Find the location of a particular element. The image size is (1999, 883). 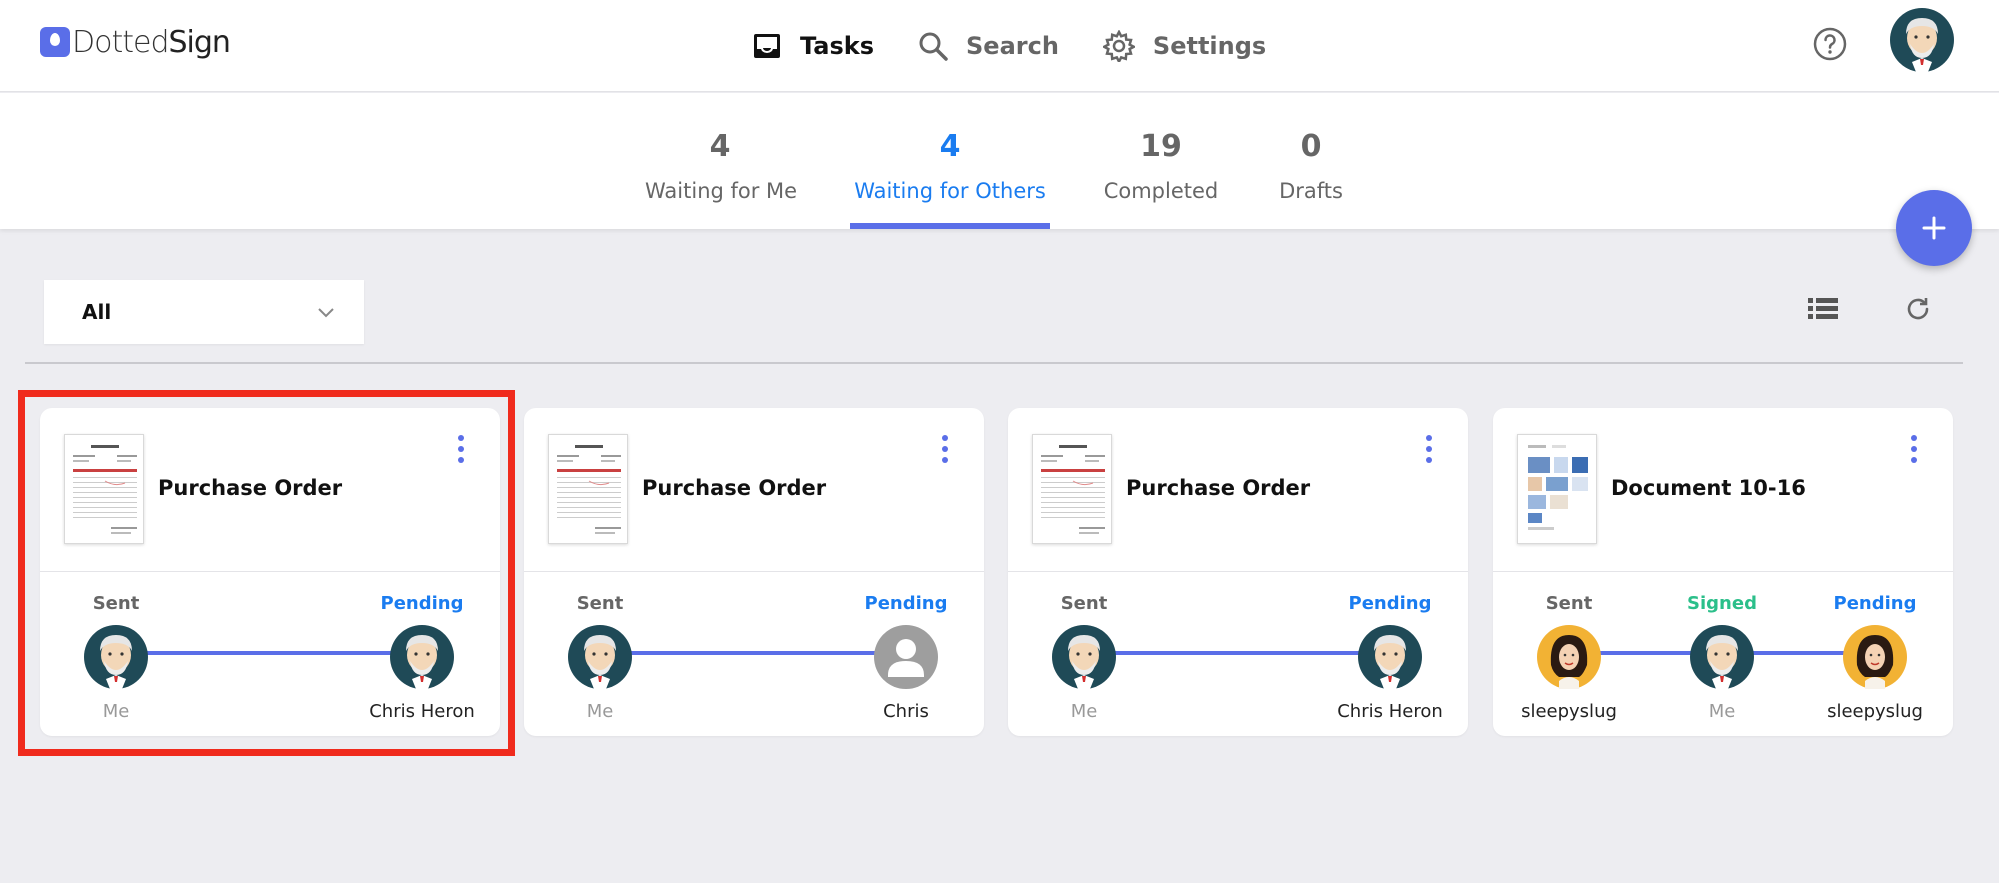

help-icon is located at coordinates (1830, 44).